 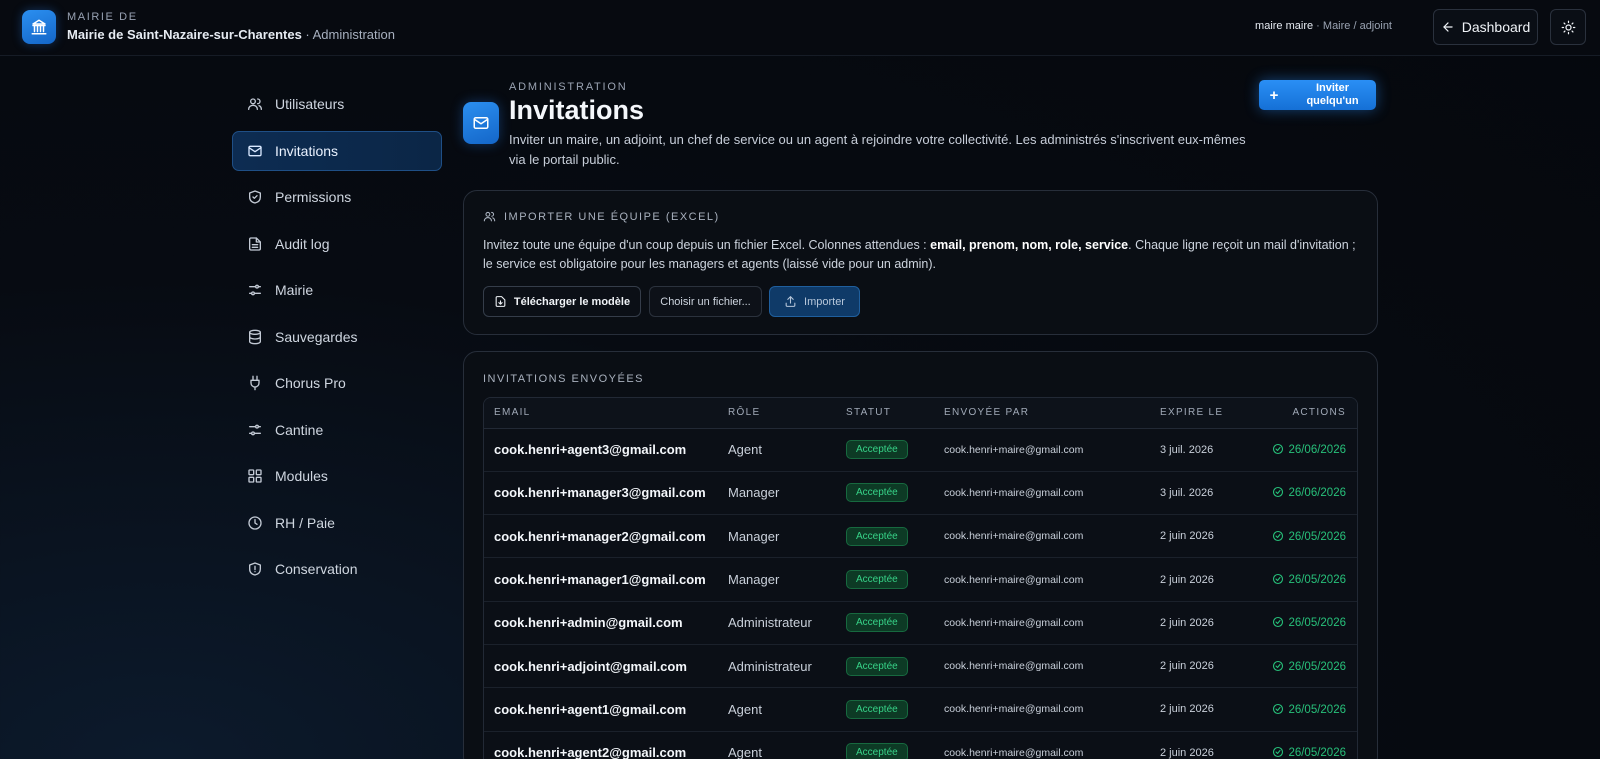 I want to click on city-hall-logo-icon, so click(x=39, y=27).